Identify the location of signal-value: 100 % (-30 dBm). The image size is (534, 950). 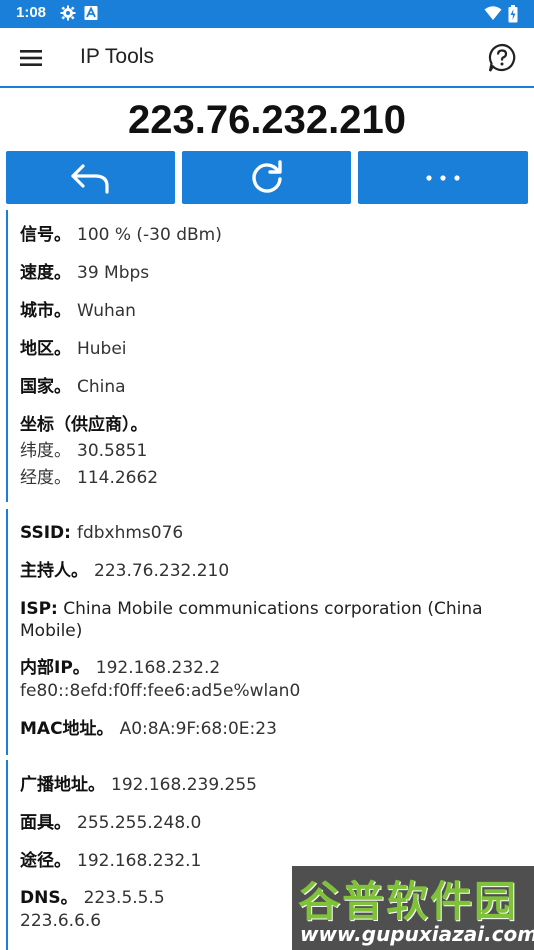
(149, 235).